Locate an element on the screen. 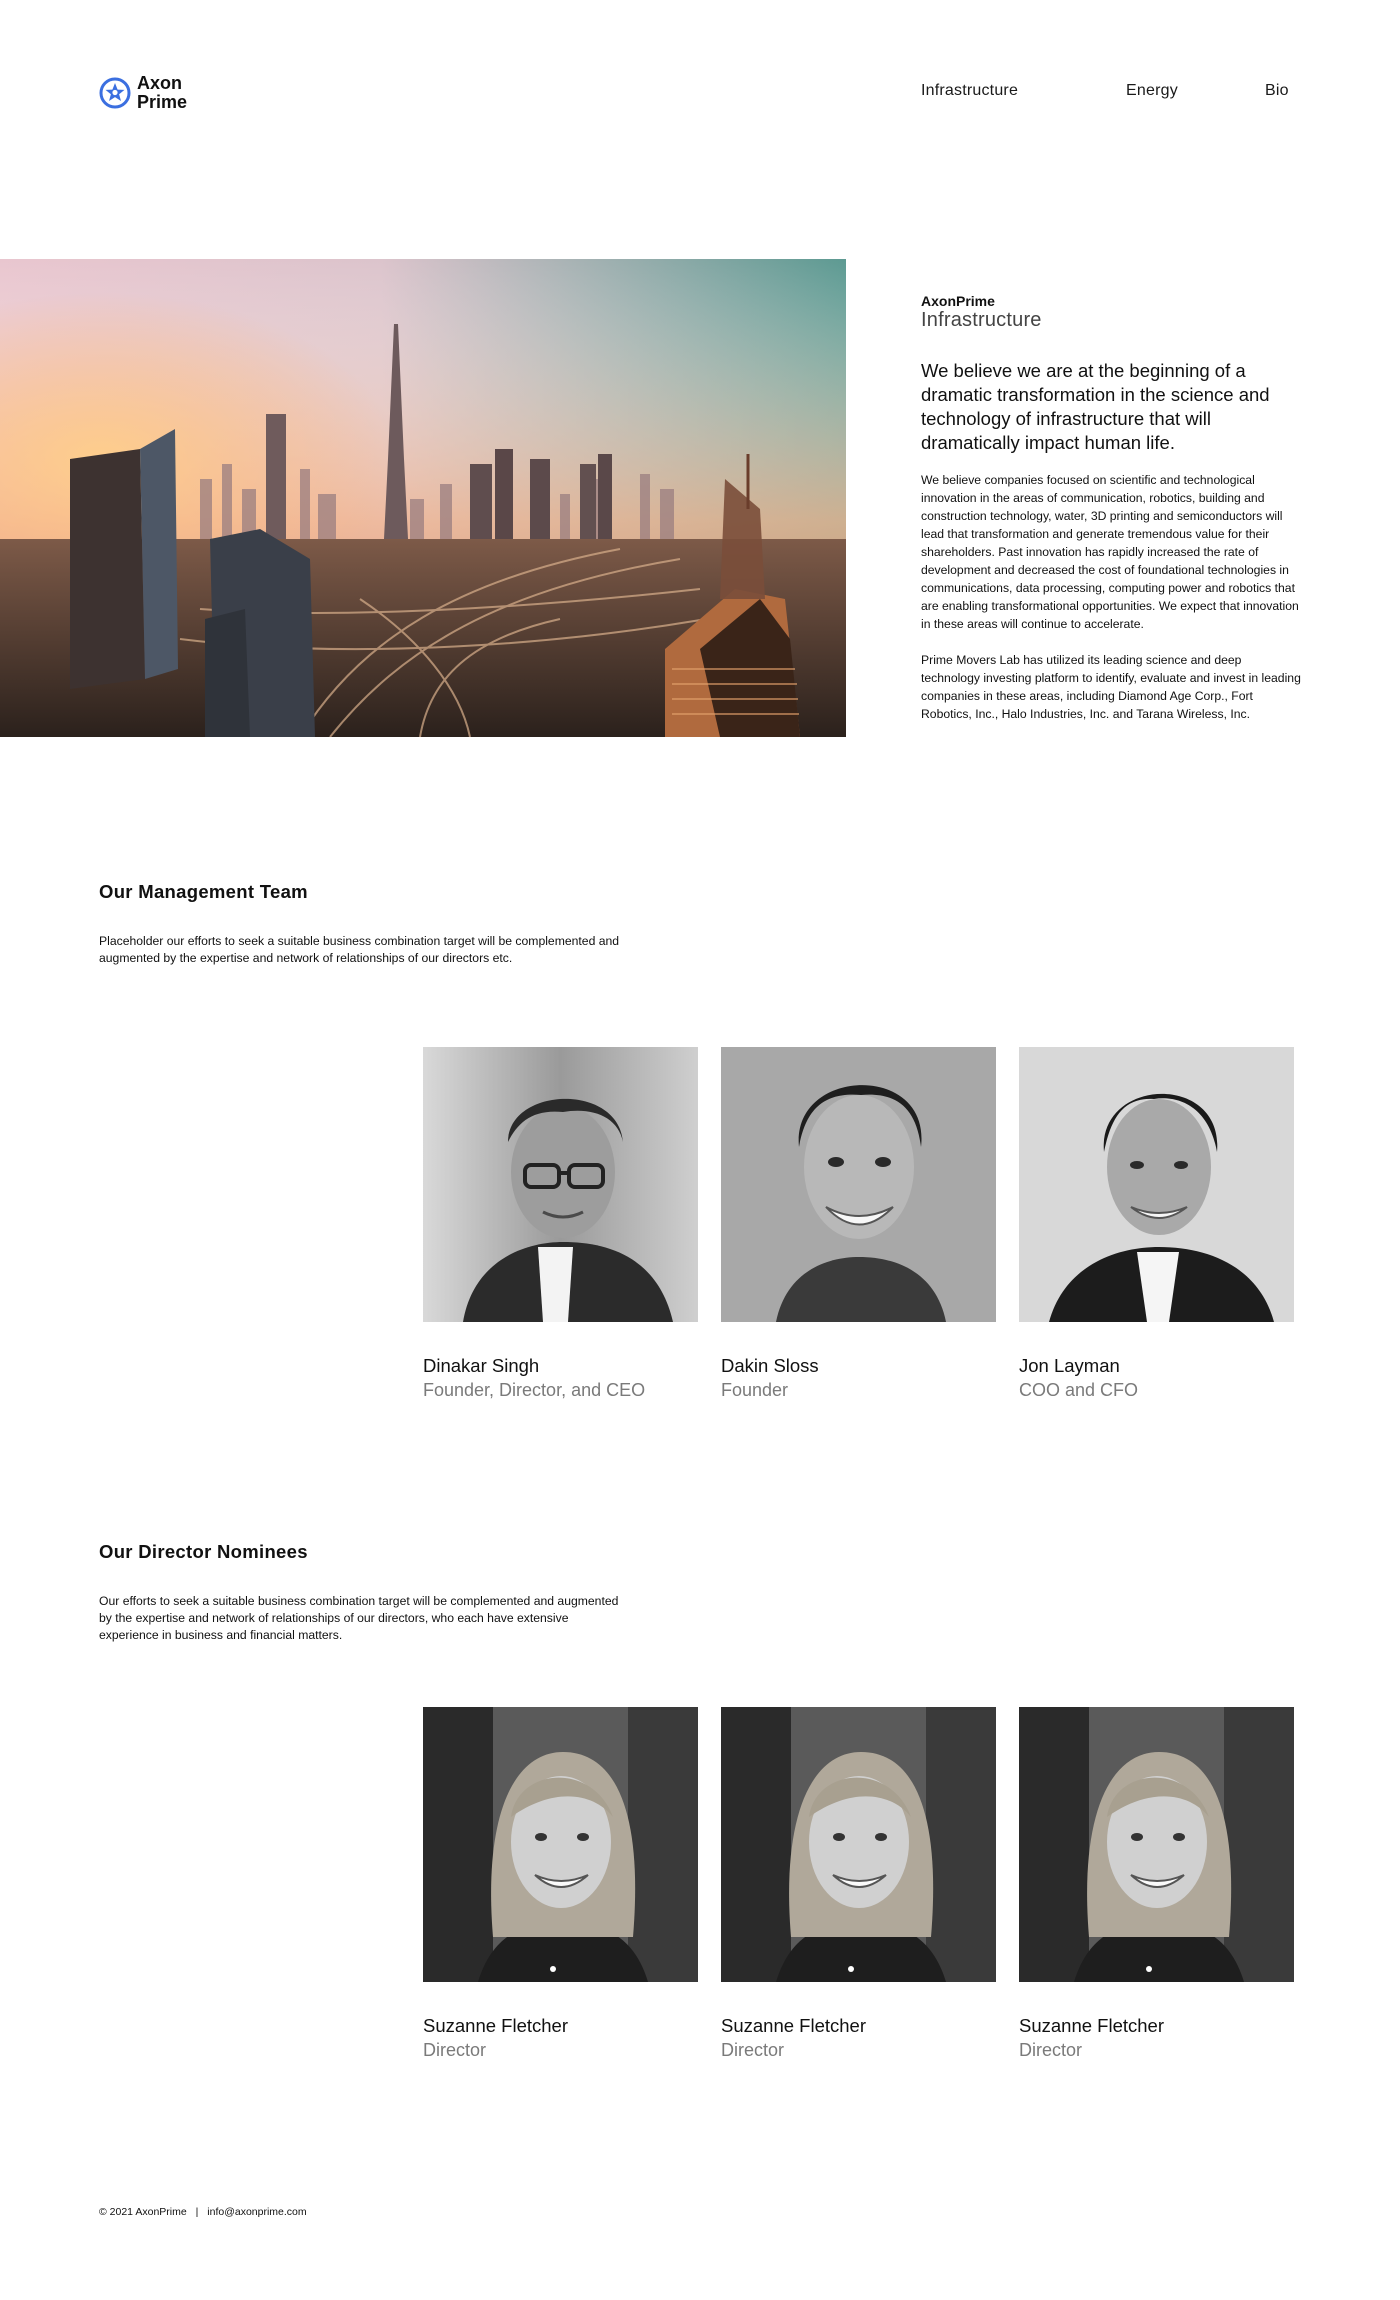 The image size is (1400, 2300). team-member-card: Dinakar Singh Founder, Director, and CEO is located at coordinates (560, 1224).